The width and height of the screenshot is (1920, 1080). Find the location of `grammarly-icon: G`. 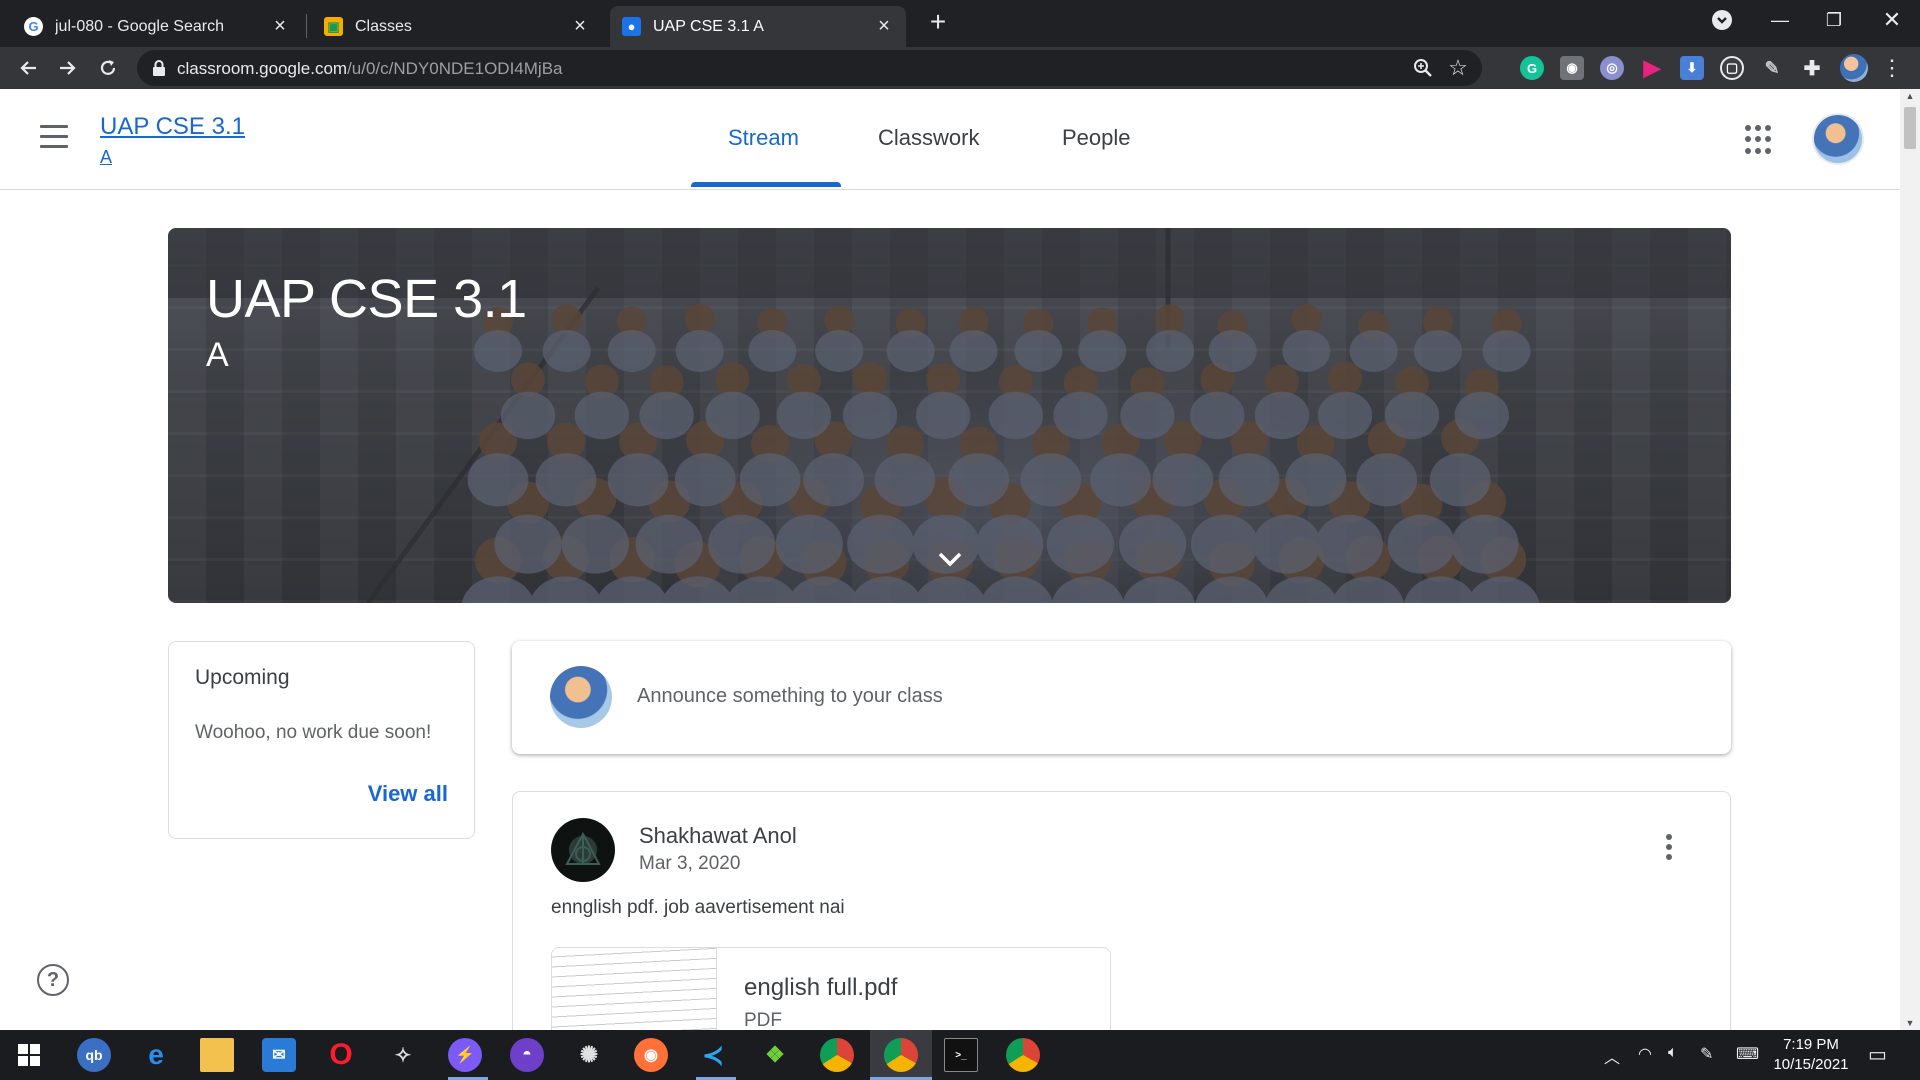

grammarly-icon: G is located at coordinates (1532, 68).